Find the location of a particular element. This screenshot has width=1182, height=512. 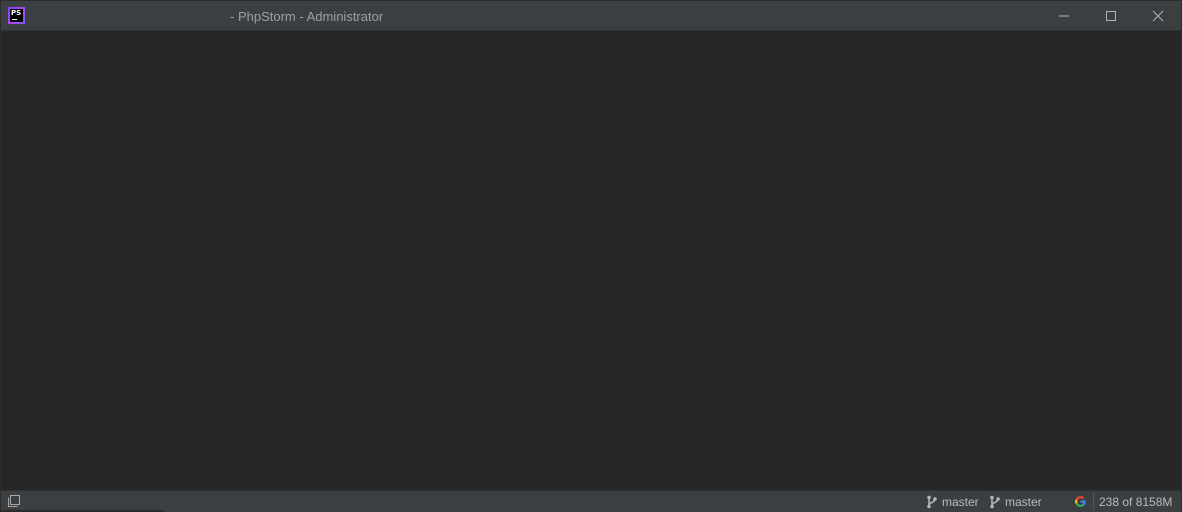

window-title: - PhpStorm - Administrator is located at coordinates (307, 16).